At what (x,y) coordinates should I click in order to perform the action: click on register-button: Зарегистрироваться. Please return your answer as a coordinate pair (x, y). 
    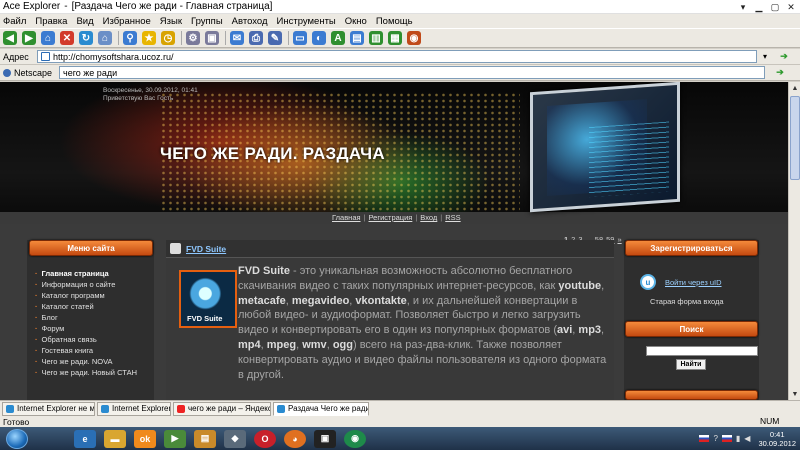
    Looking at the image, I should click on (691, 248).